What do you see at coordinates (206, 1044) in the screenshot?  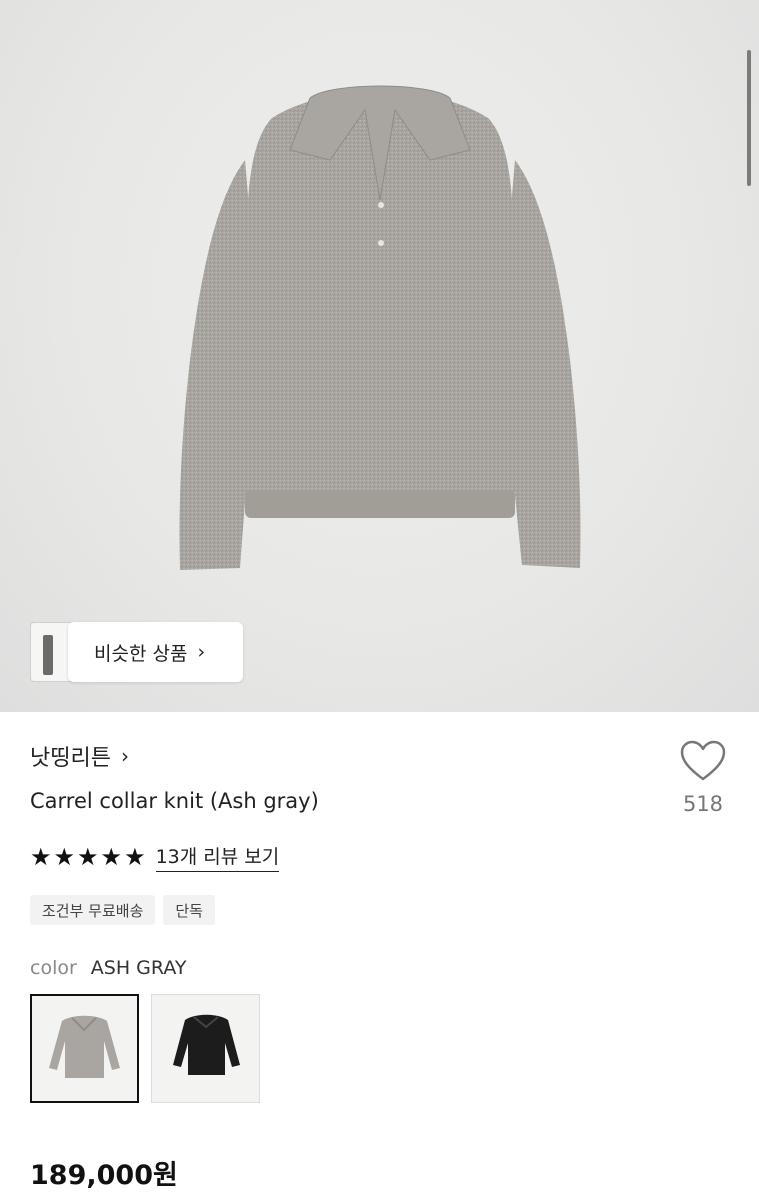 I see `black-sweater-thumbnail` at bounding box center [206, 1044].